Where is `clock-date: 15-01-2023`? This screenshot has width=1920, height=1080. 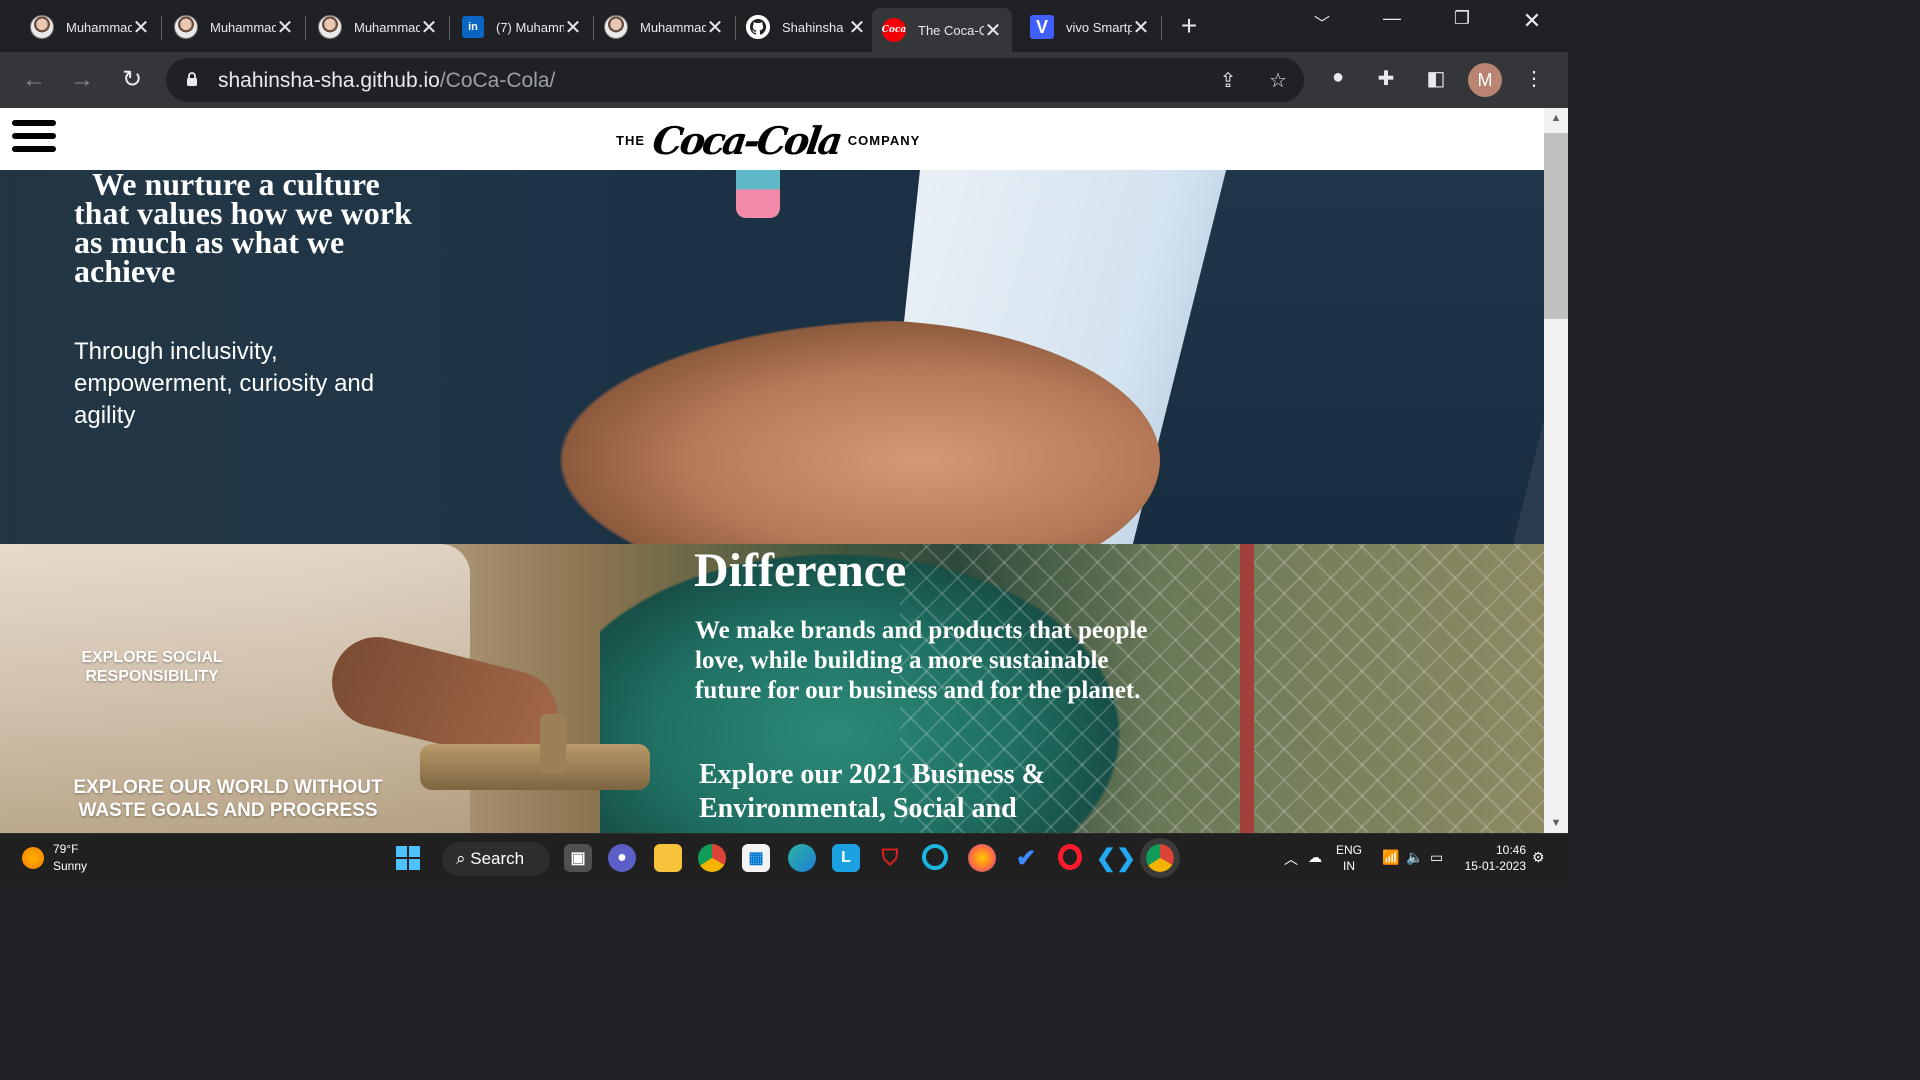
clock-date: 15-01-2023 is located at coordinates (1495, 866).